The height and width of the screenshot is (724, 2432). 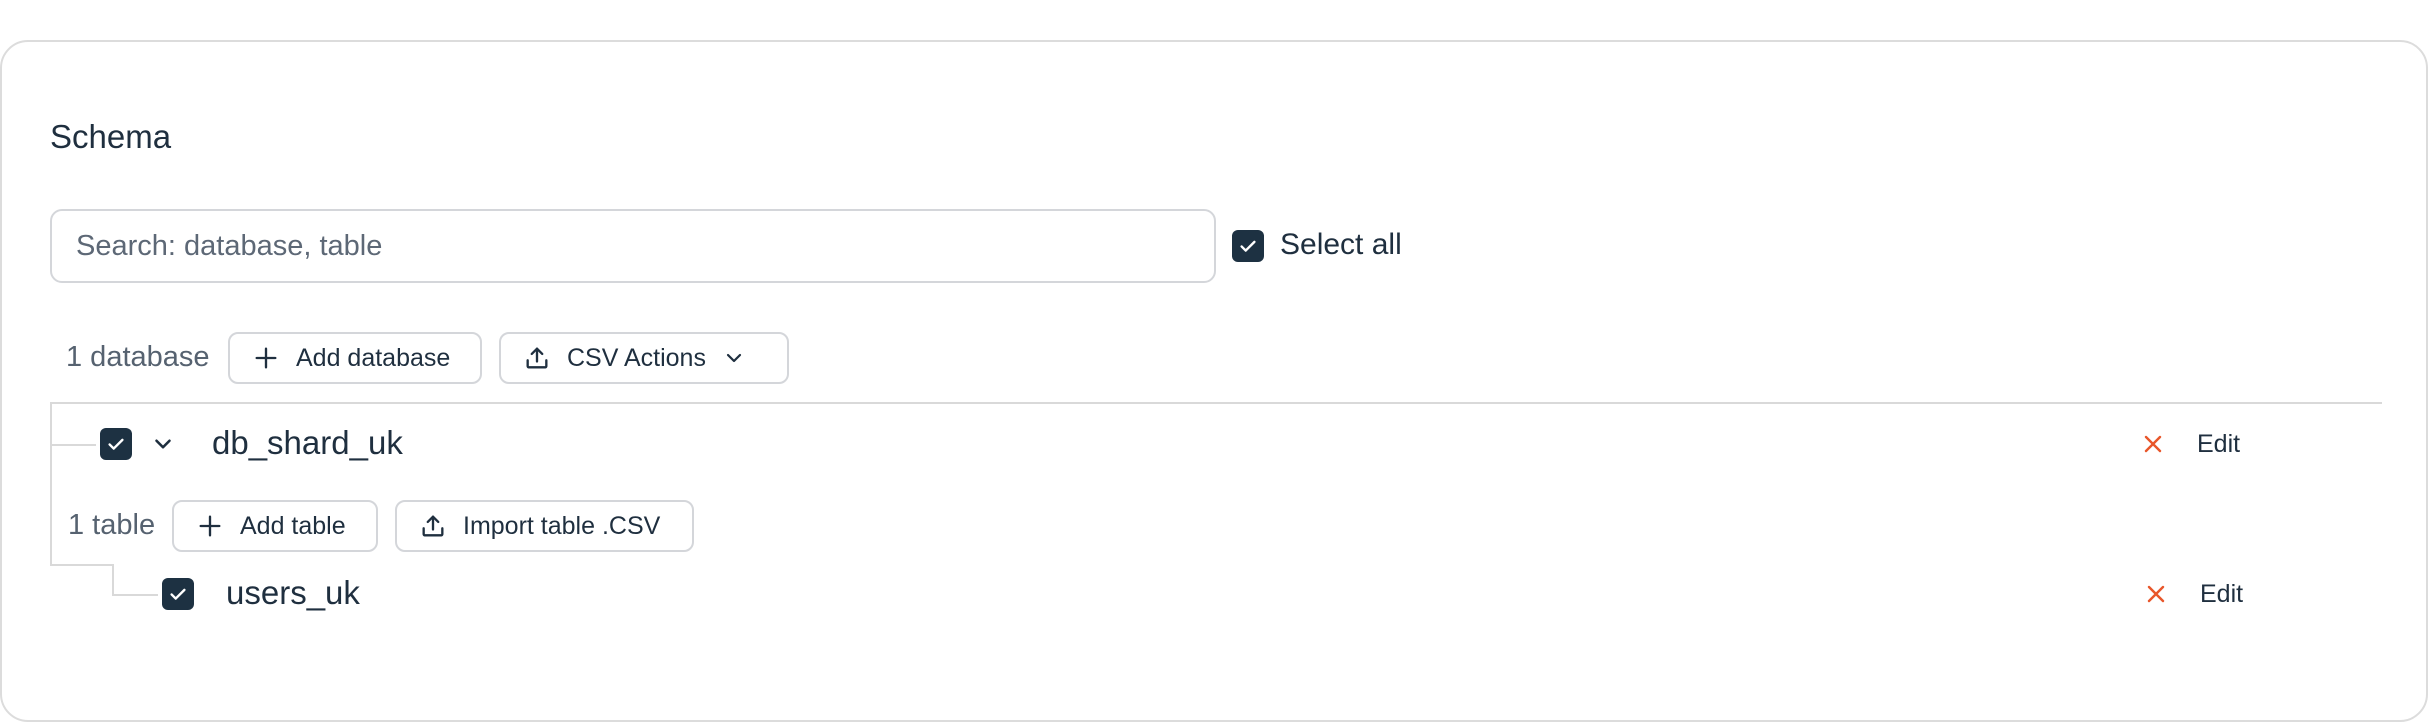 I want to click on edit-table-link: Edit, so click(x=2221, y=594).